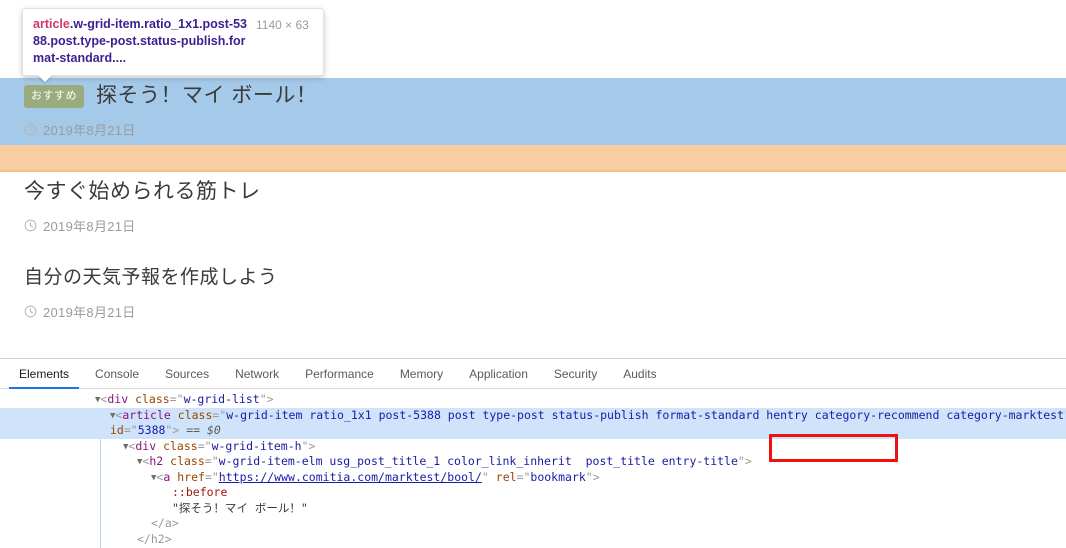 The height and width of the screenshot is (548, 1066). Describe the element at coordinates (533, 400) in the screenshot. I see `dom-node-row: ▼<div class="w-grid-list">` at that location.